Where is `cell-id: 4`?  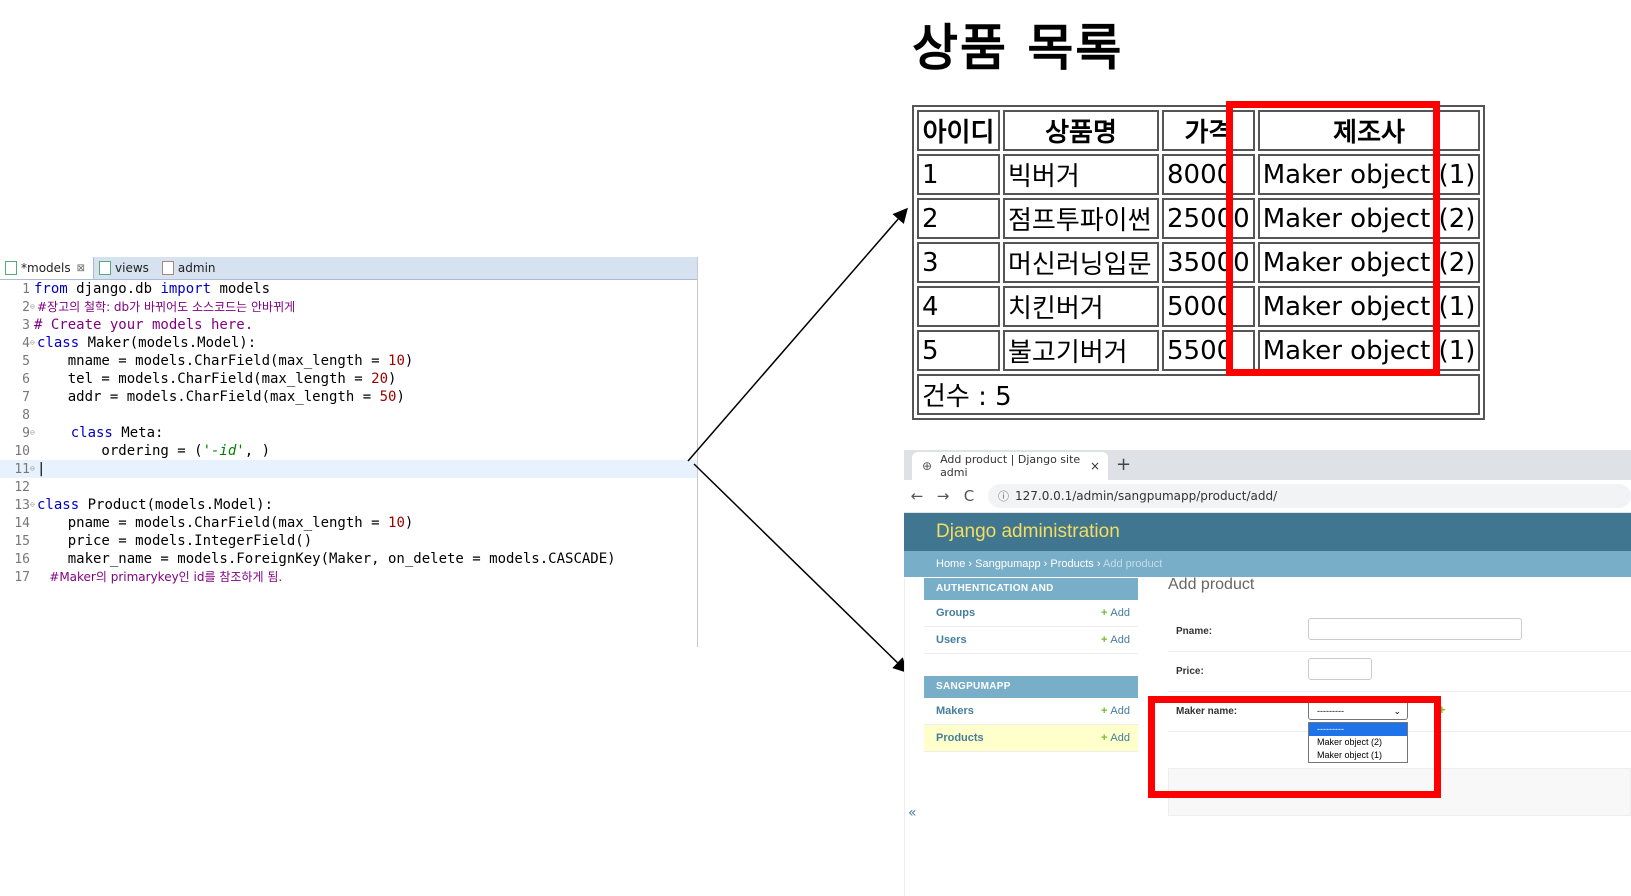 cell-id: 4 is located at coordinates (958, 306).